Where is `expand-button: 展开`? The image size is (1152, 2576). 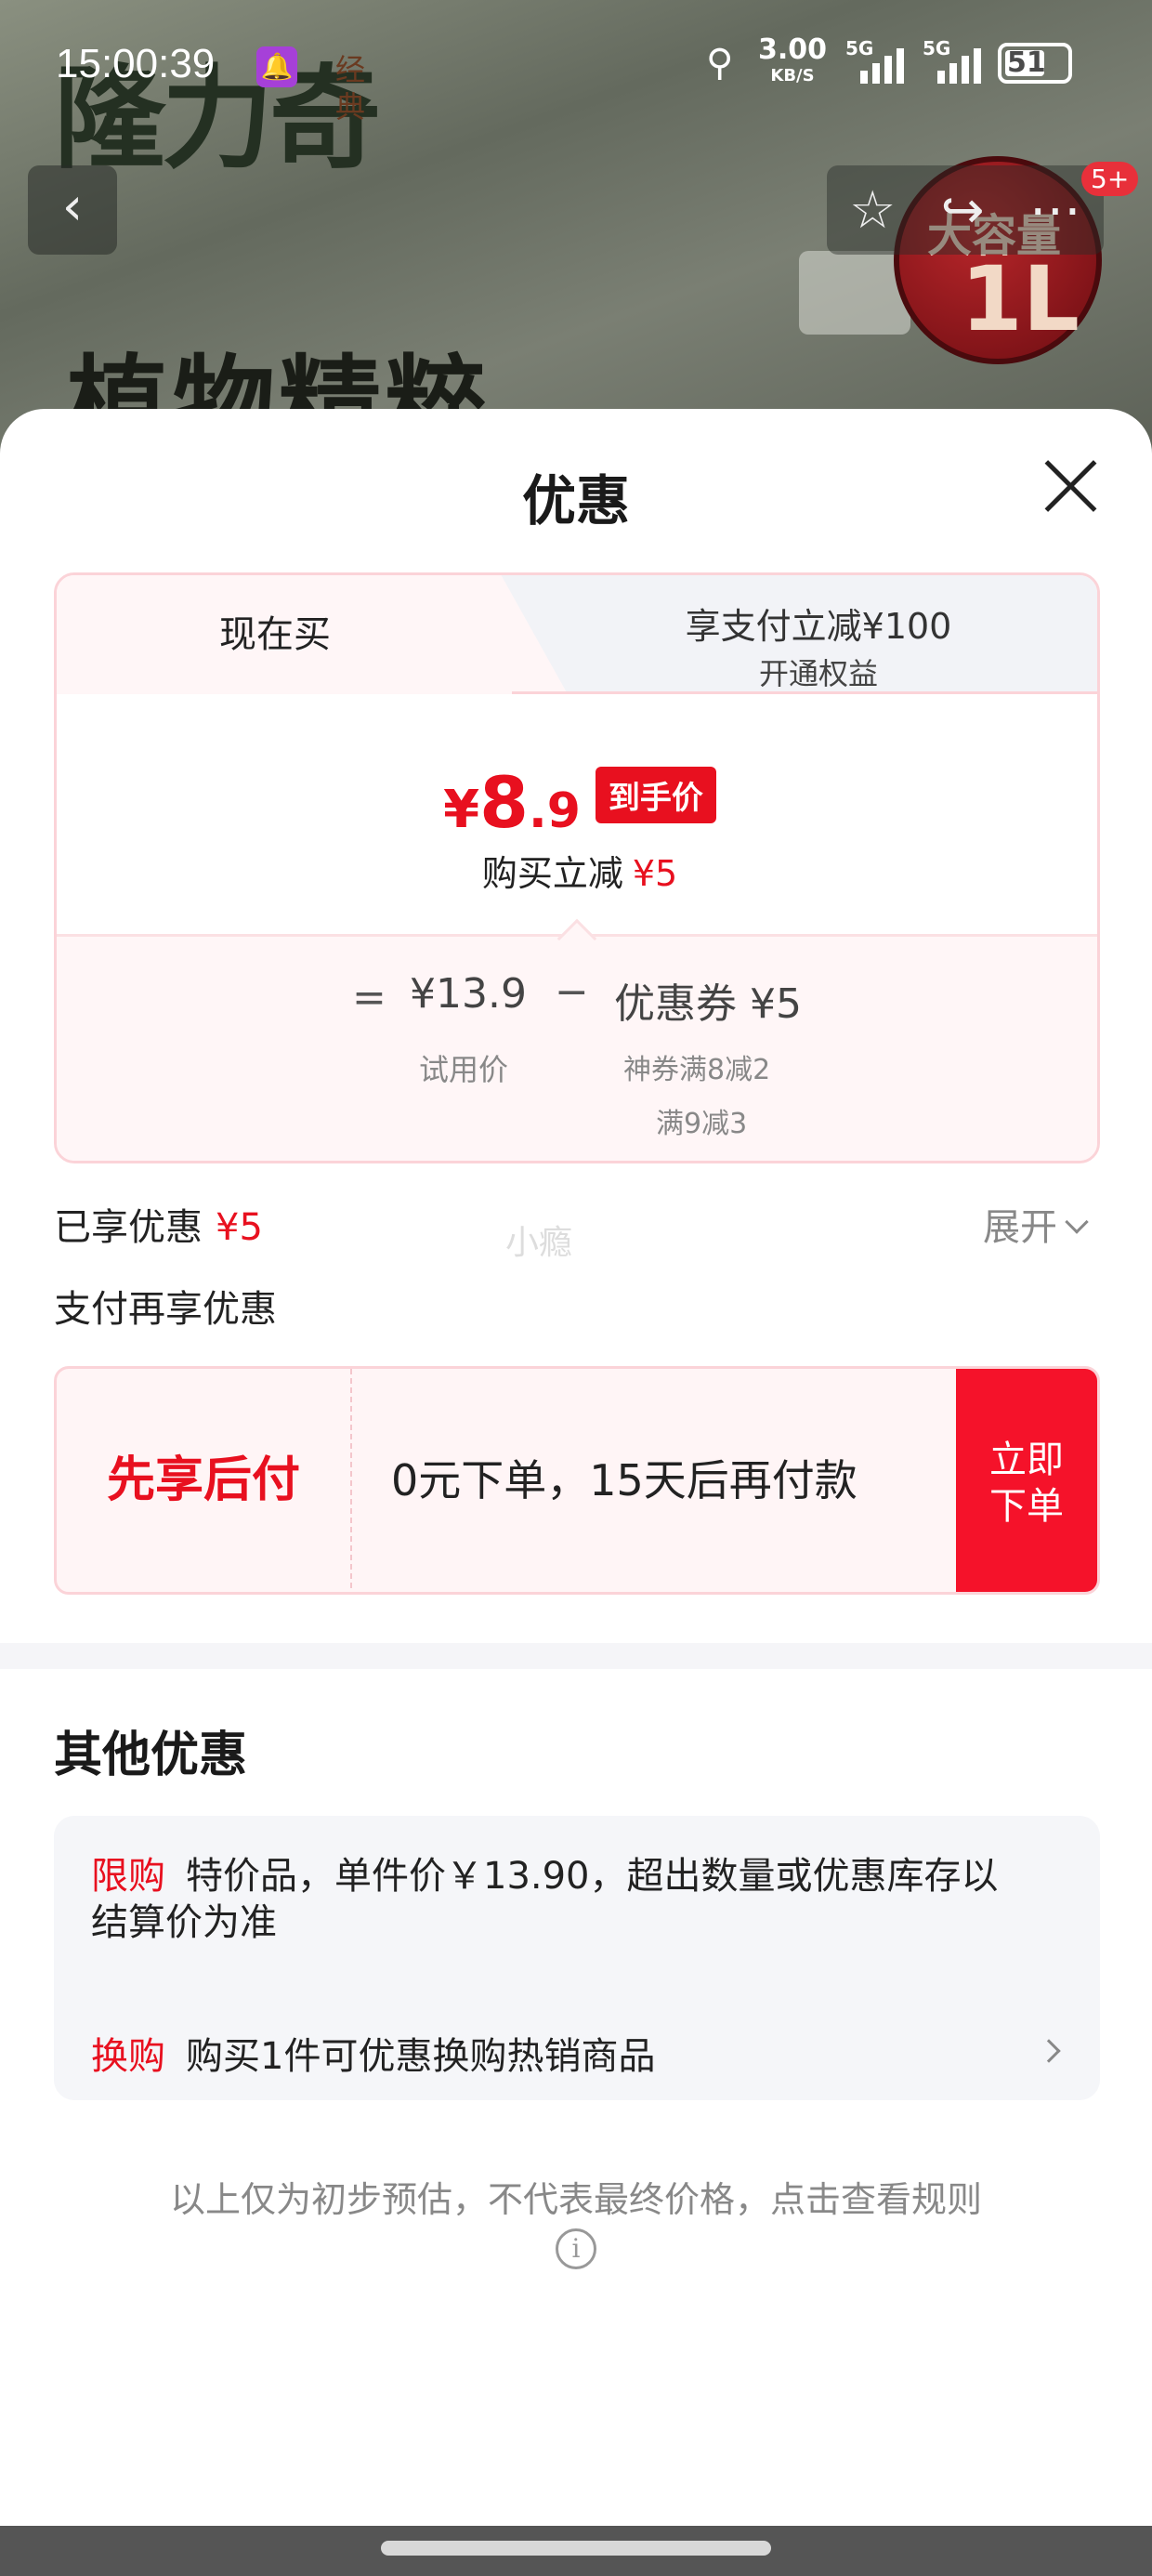
expand-button: 展开 is located at coordinates (1036, 1224).